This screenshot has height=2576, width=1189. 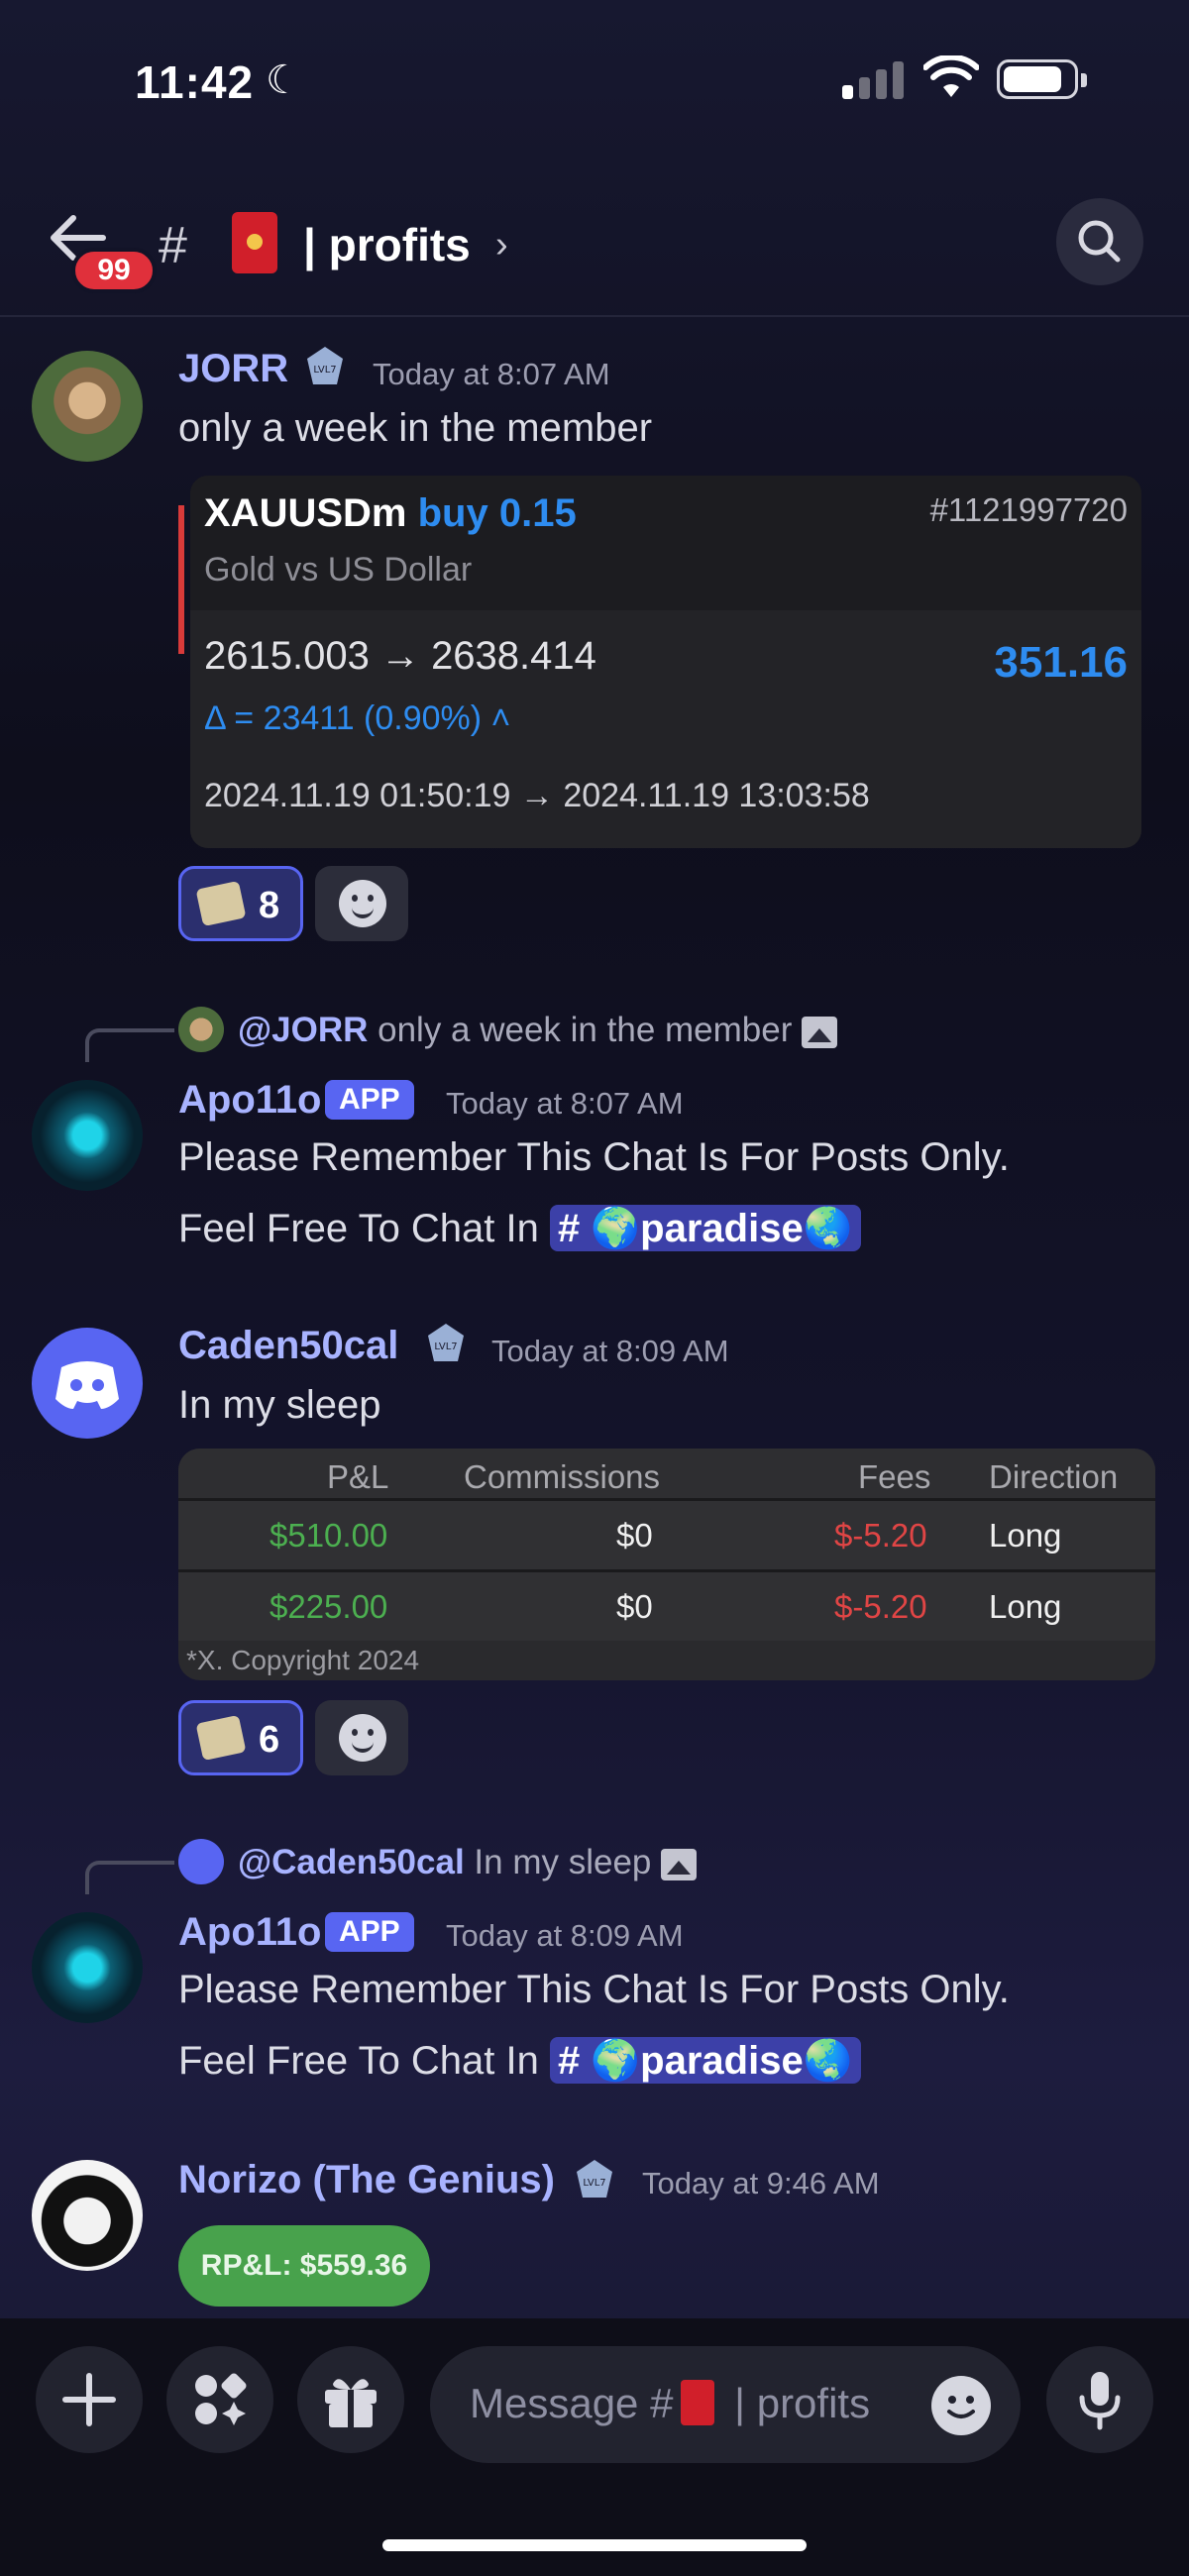 What do you see at coordinates (666, 1605) in the screenshot?
I see `table-row: $225.00 $0 $-5.20 Long` at bounding box center [666, 1605].